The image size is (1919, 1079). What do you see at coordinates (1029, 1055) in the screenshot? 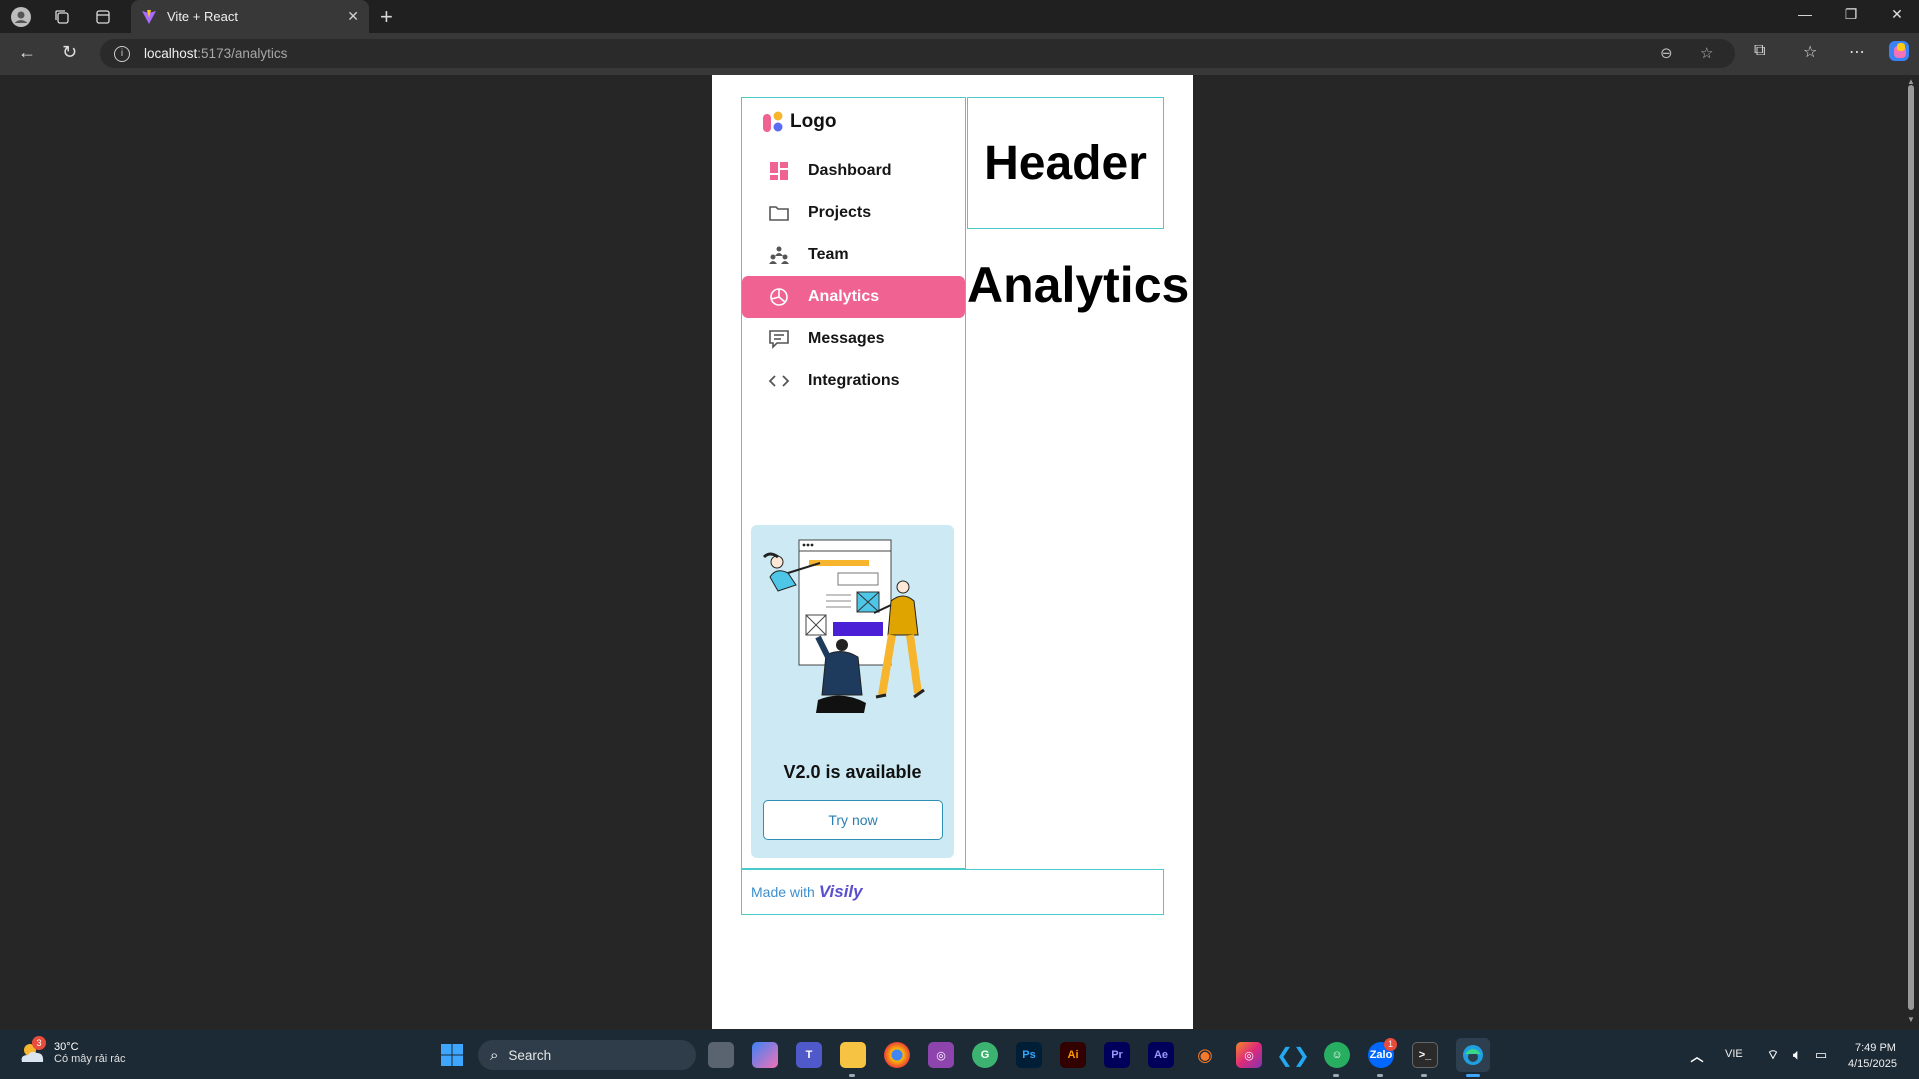
I see `photoshop-icon: Ps` at bounding box center [1029, 1055].